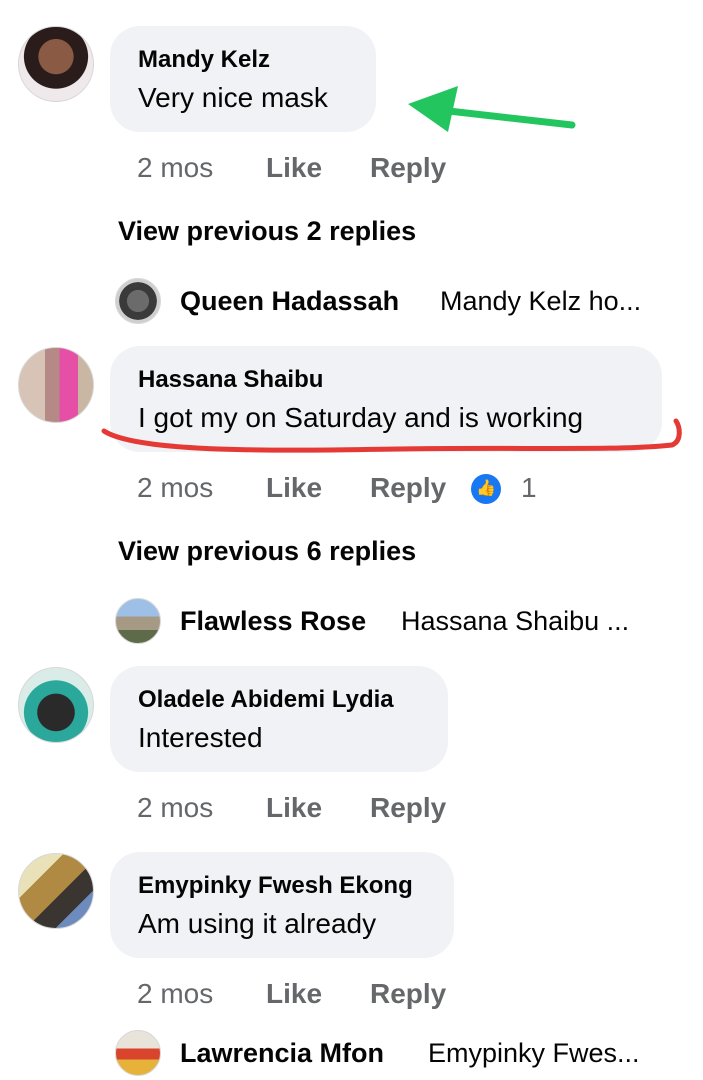 The height and width of the screenshot is (1080, 703). What do you see at coordinates (529, 488) in the screenshot?
I see `reaction-count: 1` at bounding box center [529, 488].